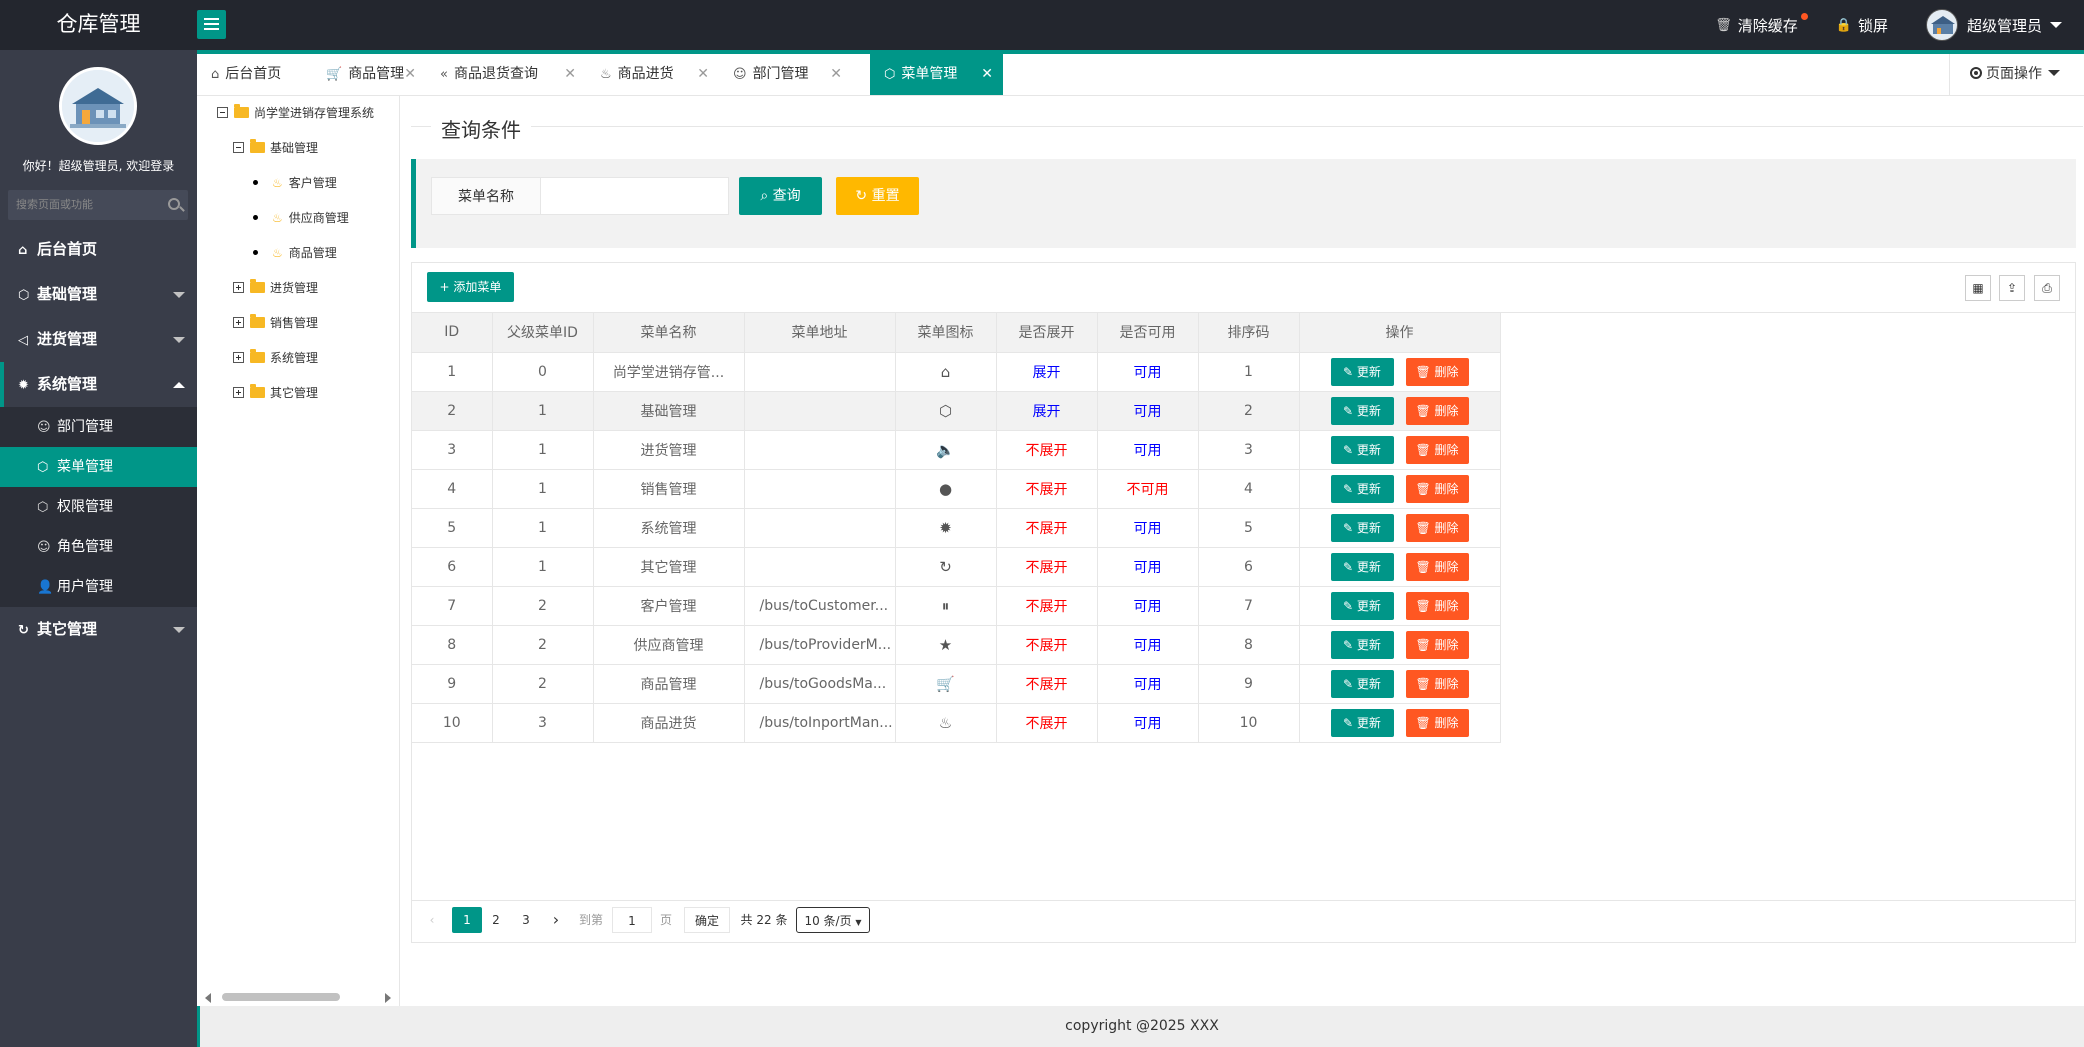 This screenshot has height=1047, width=2084. I want to click on goto-confirm-button: 确定, so click(707, 920).